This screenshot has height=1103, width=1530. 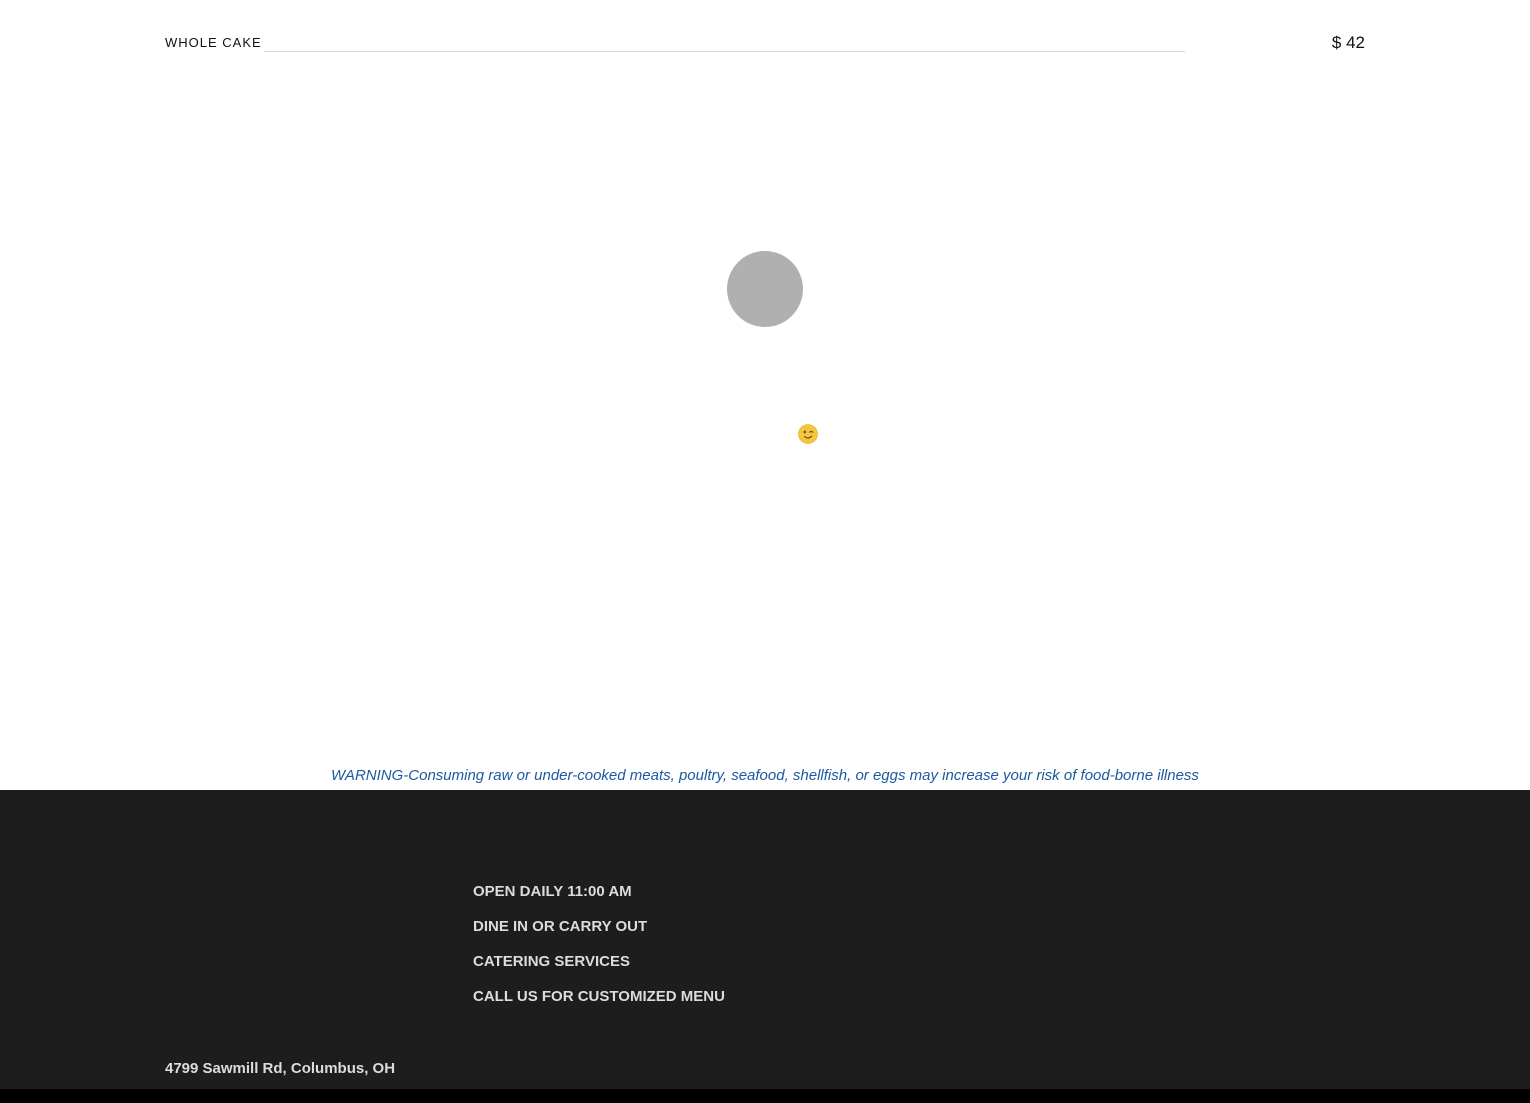 What do you see at coordinates (552, 891) in the screenshot?
I see `footer-info-item: OPEN DAILY 11:00 AM` at bounding box center [552, 891].